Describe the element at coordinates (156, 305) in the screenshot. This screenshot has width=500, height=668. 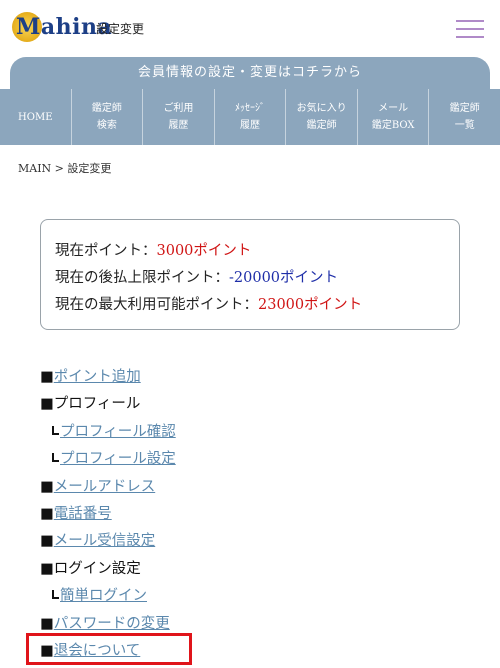
I see `max-available-label: 現在の最大利用可能ポイント：` at that location.